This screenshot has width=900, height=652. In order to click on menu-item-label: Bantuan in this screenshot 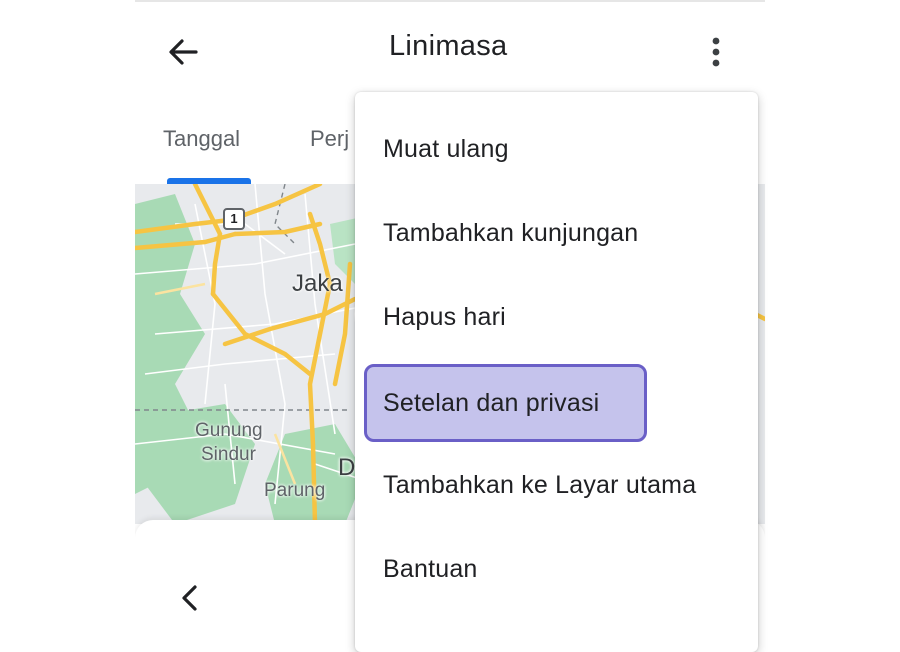, I will do `click(430, 569)`.